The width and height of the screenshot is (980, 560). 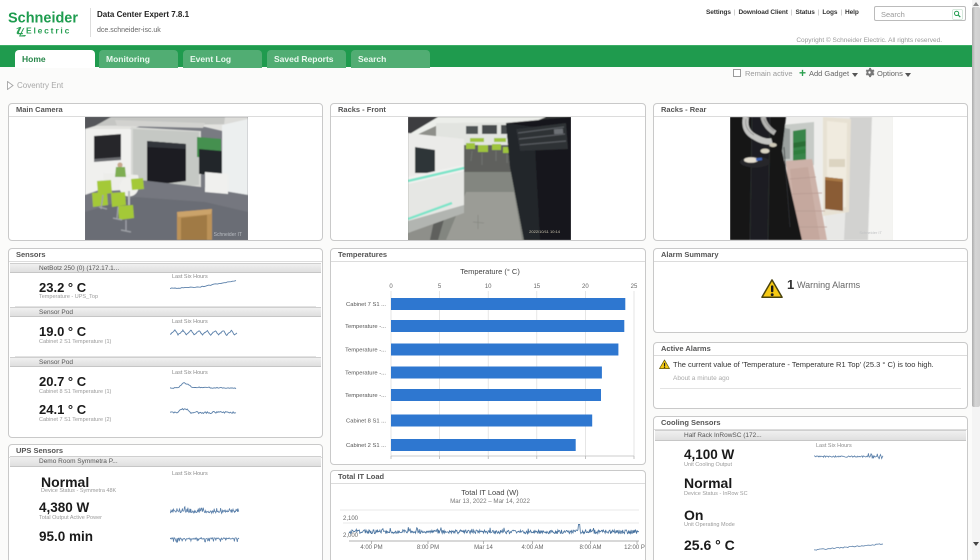 What do you see at coordinates (634, 548) in the screenshot?
I see `svg-text: 12:00 PM` at bounding box center [634, 548].